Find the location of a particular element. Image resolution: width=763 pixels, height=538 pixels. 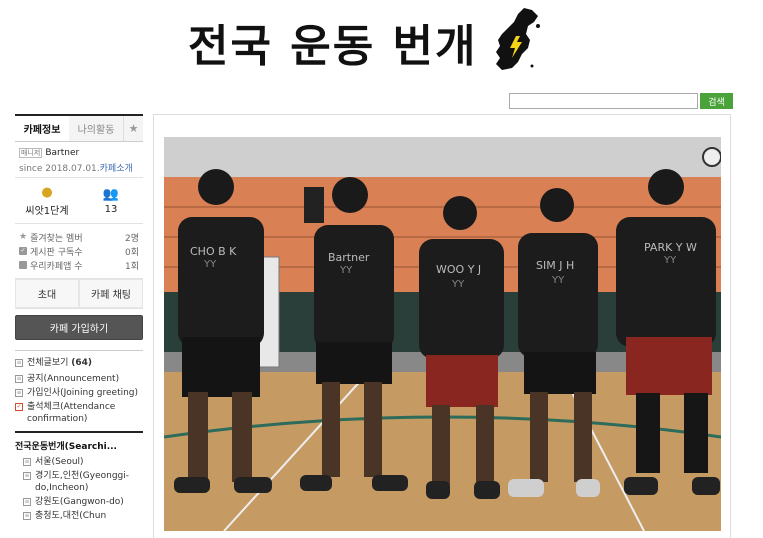

menu-label: 공지(Announcement) is located at coordinates (73, 379).